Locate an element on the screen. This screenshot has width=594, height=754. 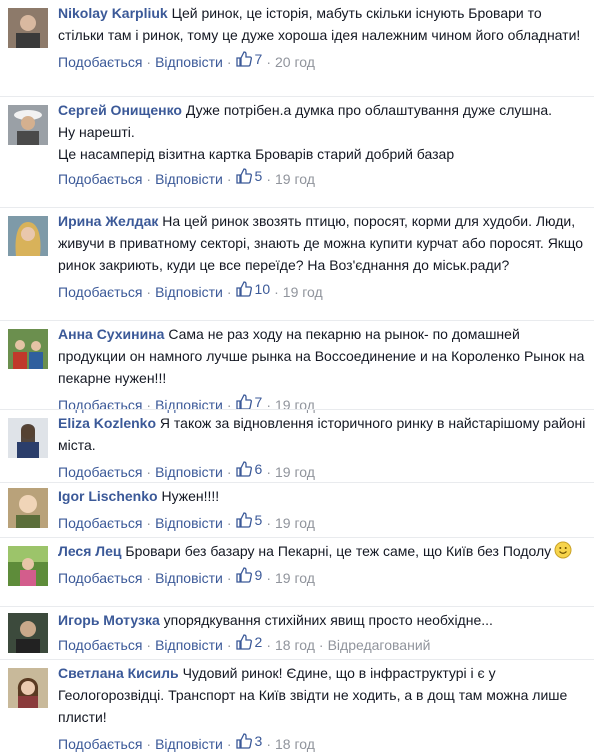
comment-actions: Подобається · Відповісти · 10 · 19 год is located at coordinates (323, 290).